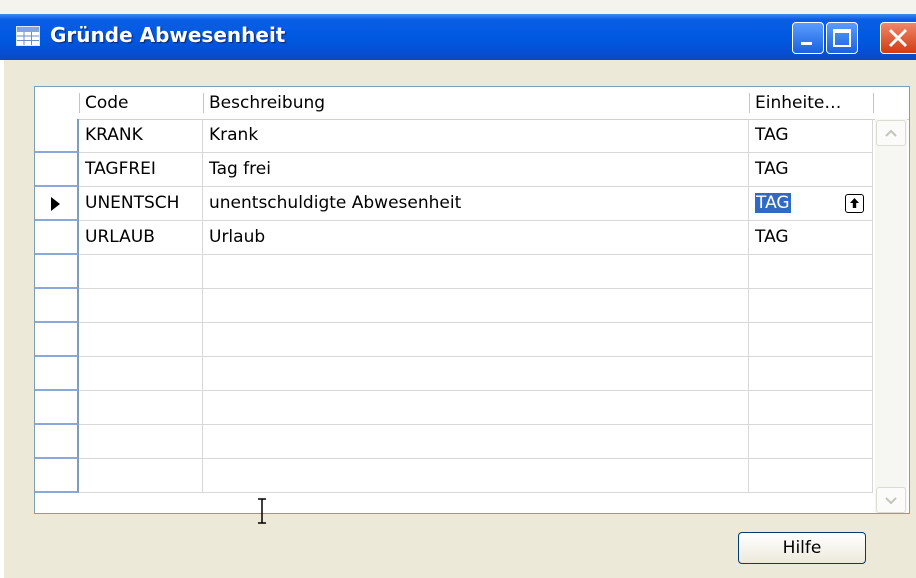 This screenshot has height=578, width=916. I want to click on maximize-icon, so click(842, 38).